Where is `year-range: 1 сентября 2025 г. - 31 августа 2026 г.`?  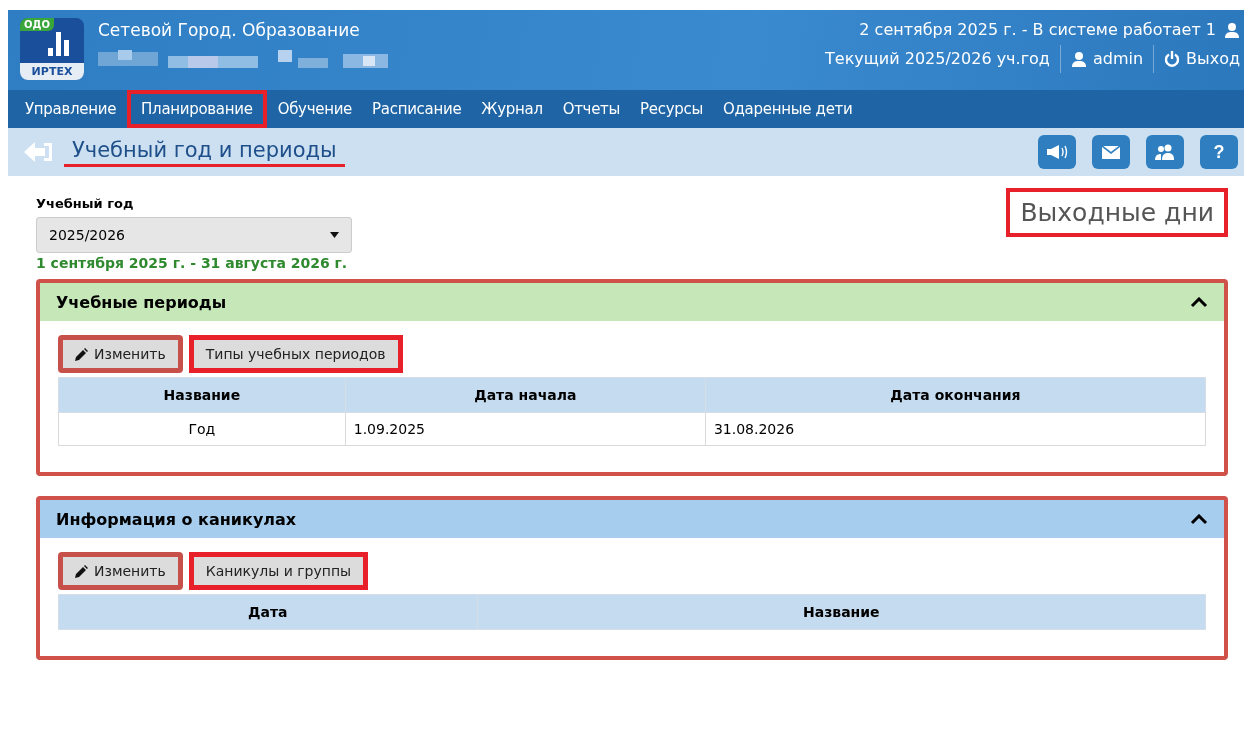
year-range: 1 сентября 2025 г. - 31 августа 2026 г. is located at coordinates (192, 263).